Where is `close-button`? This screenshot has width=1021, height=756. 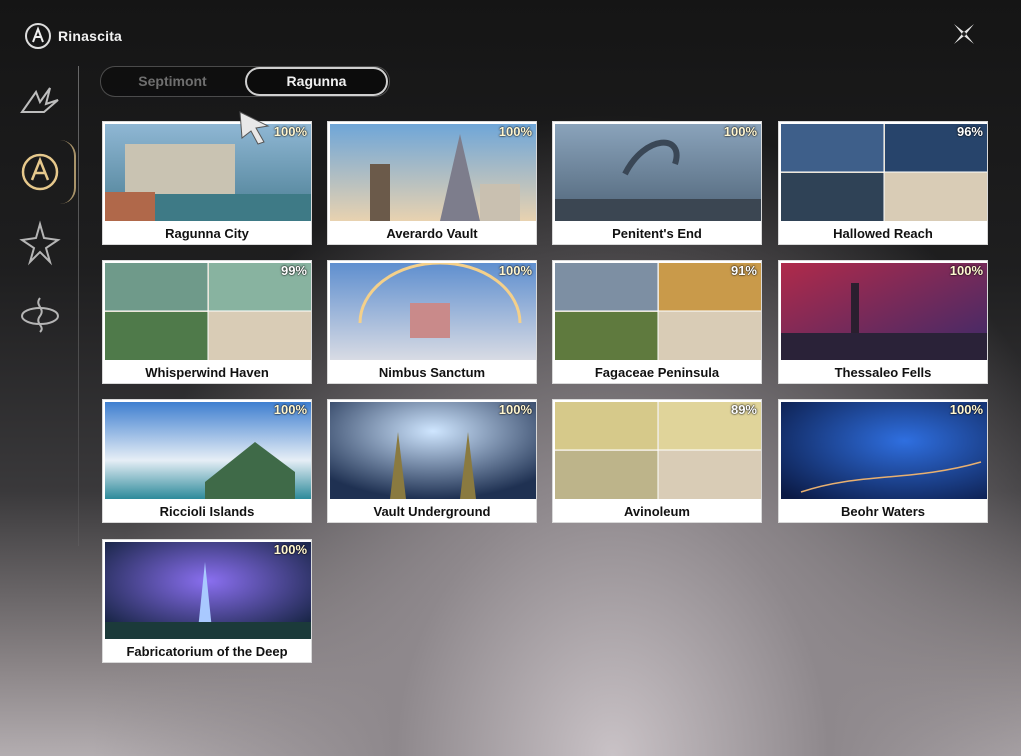
close-button is located at coordinates (964, 34).